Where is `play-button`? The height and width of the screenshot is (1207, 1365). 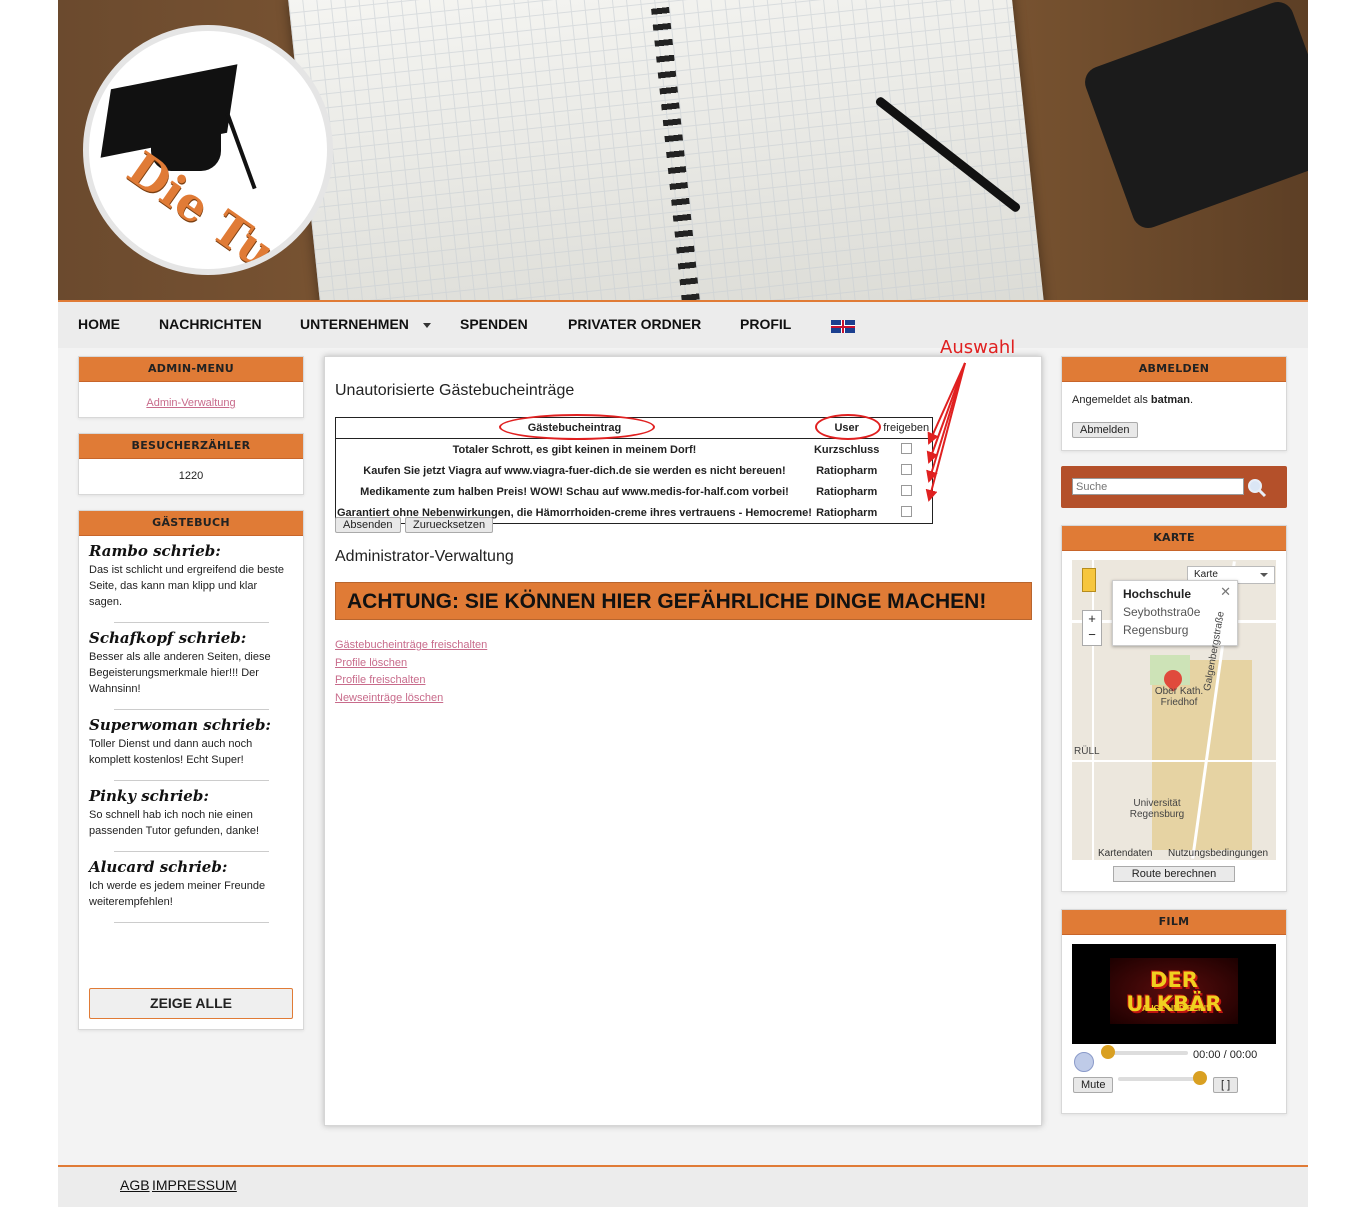 play-button is located at coordinates (1084, 1062).